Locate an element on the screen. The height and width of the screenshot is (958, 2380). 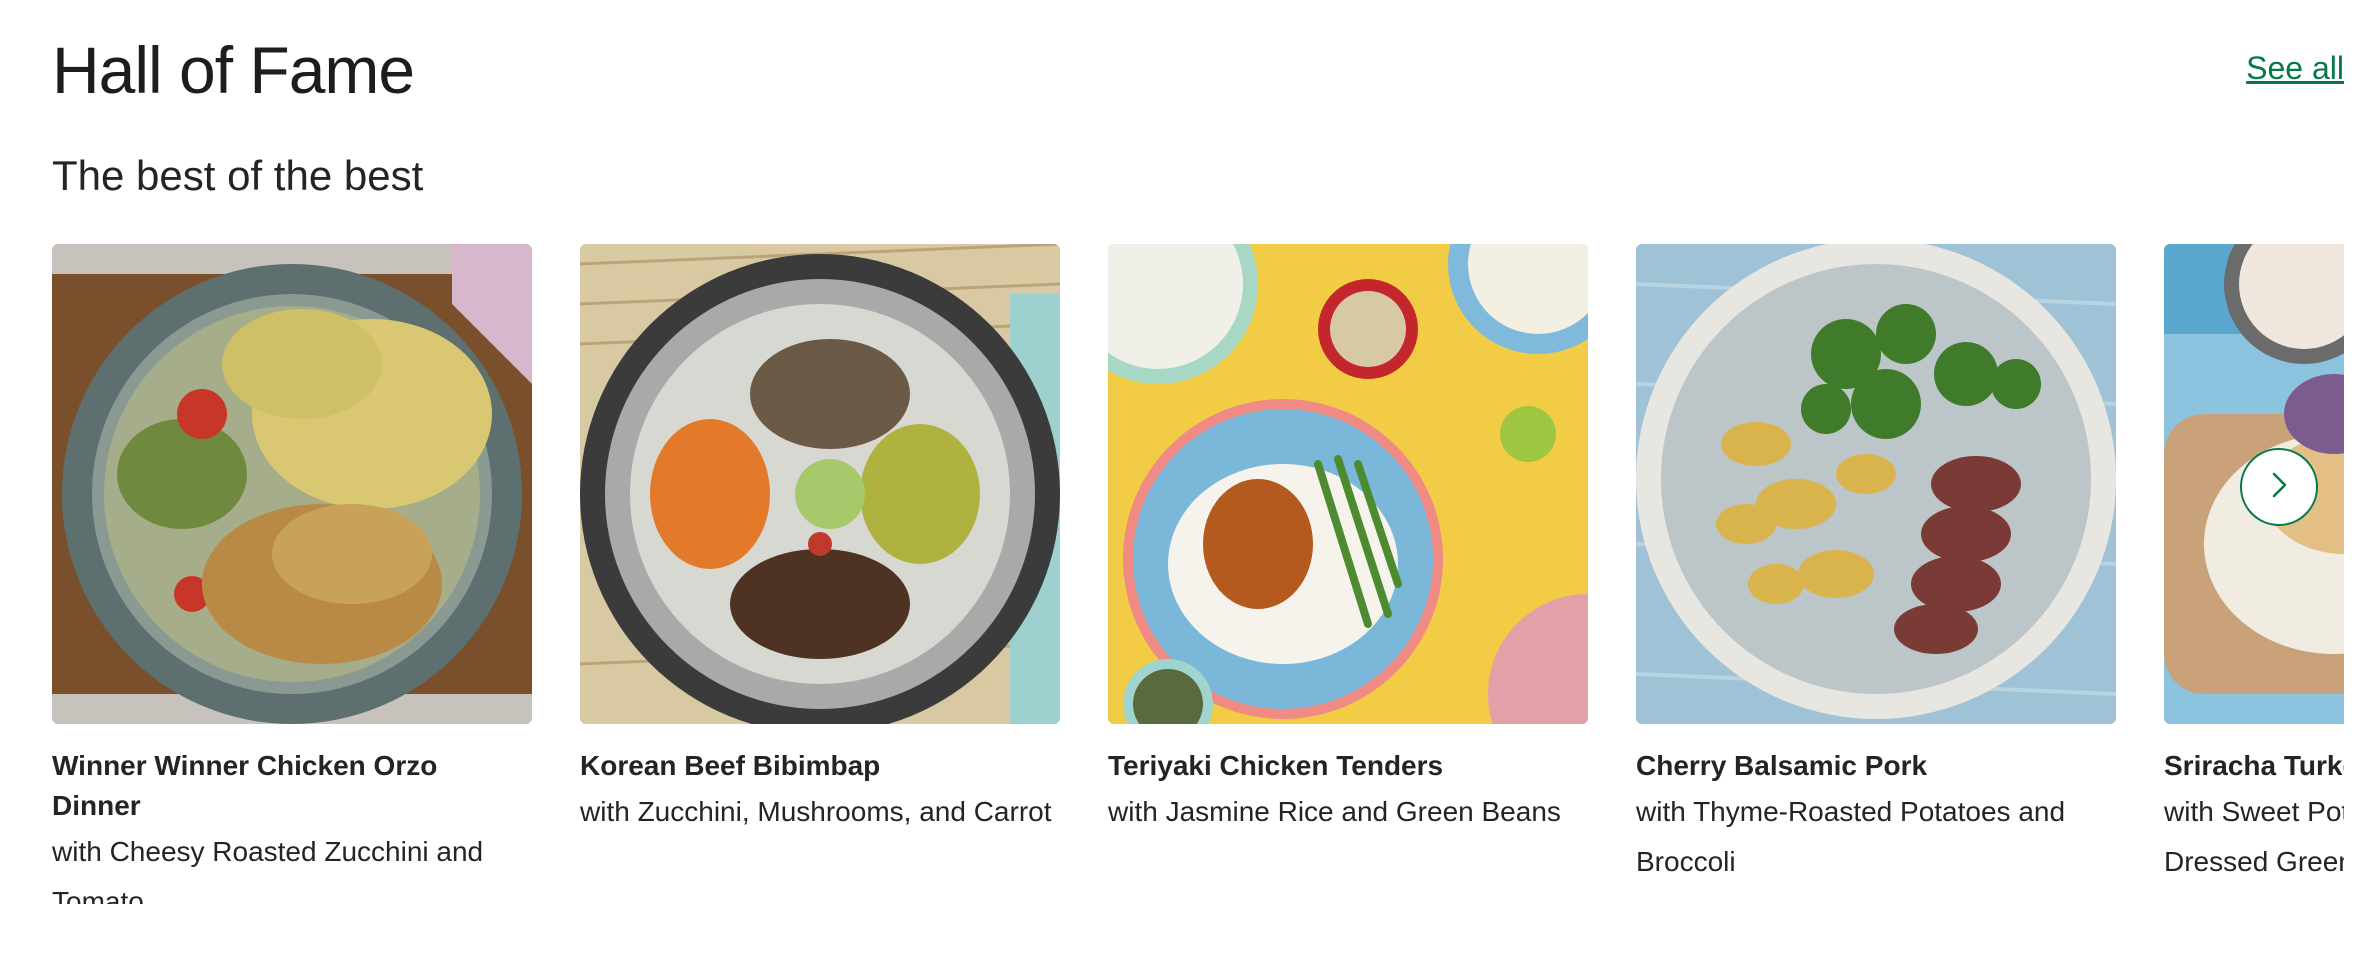
recipe-description-line: with Sweet Pota is located at coordinates (2254, 811).